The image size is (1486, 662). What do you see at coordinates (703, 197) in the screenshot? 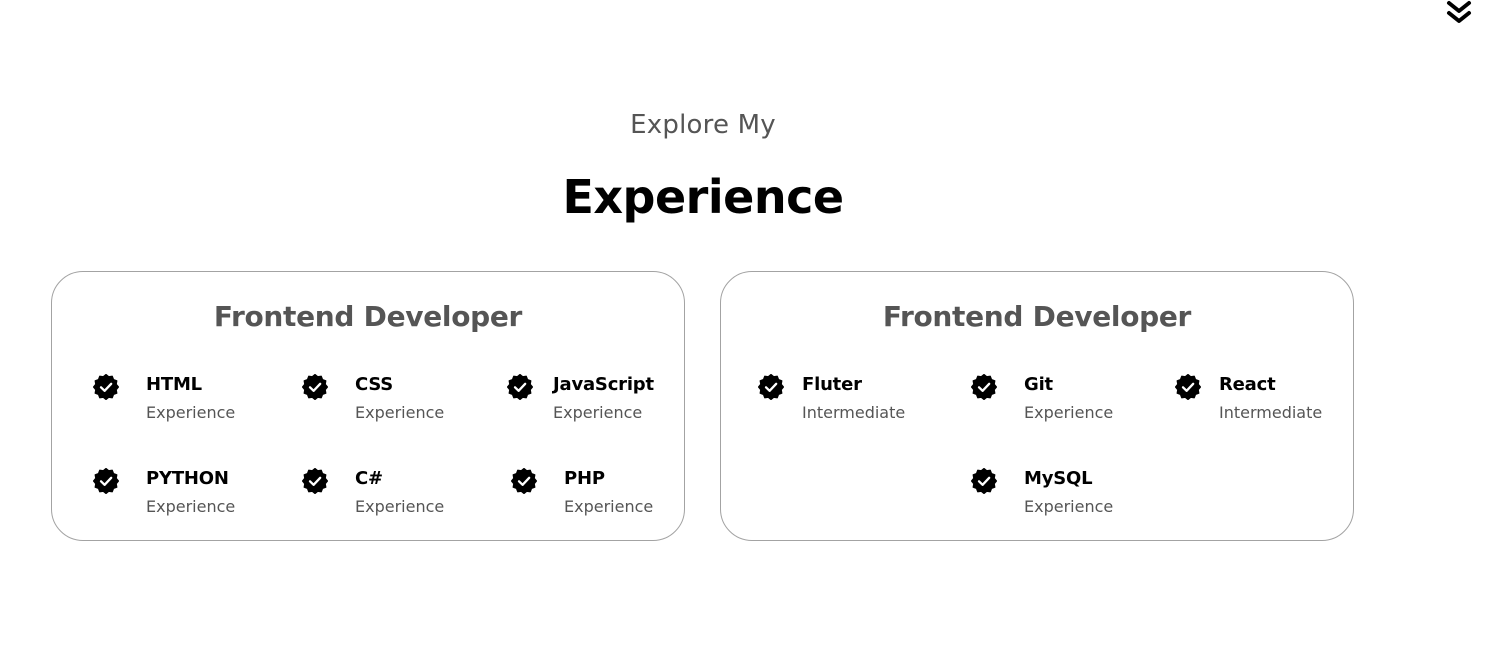
I see `section-title: Experience` at bounding box center [703, 197].